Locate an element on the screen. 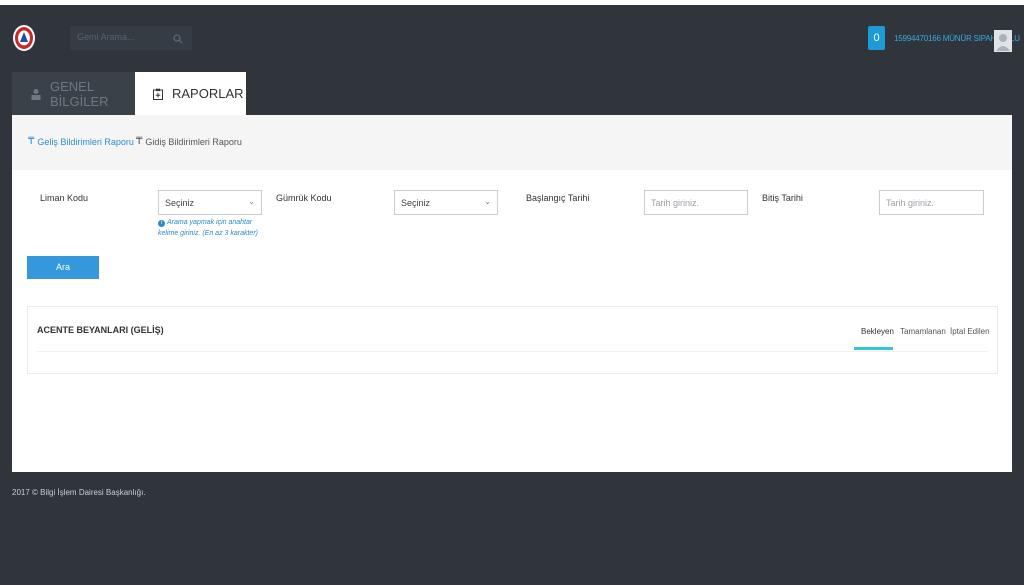 The image size is (1024, 585). customs-code-select: Seçiniz ⌄ is located at coordinates (446, 202).